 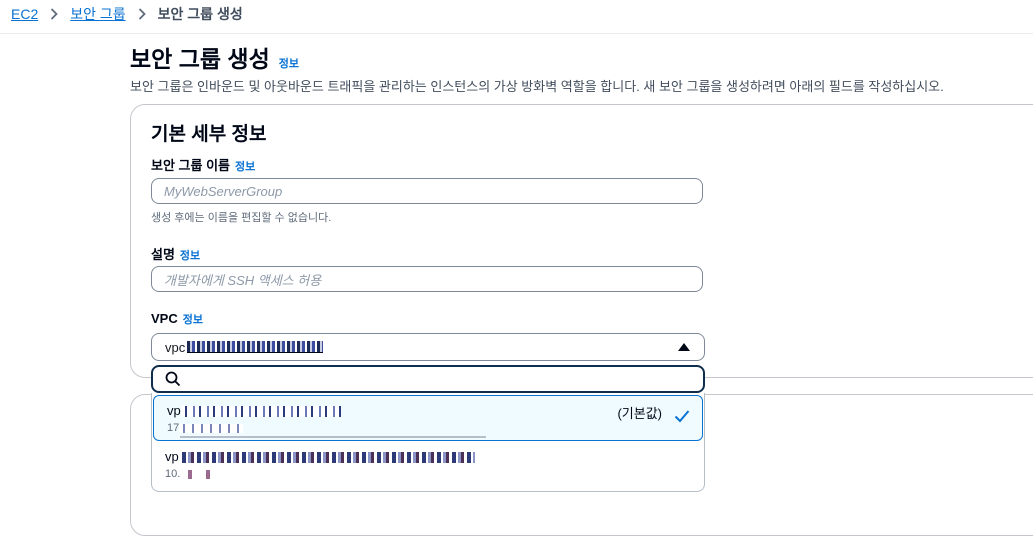 What do you see at coordinates (289, 63) in the screenshot?
I see `page-info-link: 정보` at bounding box center [289, 63].